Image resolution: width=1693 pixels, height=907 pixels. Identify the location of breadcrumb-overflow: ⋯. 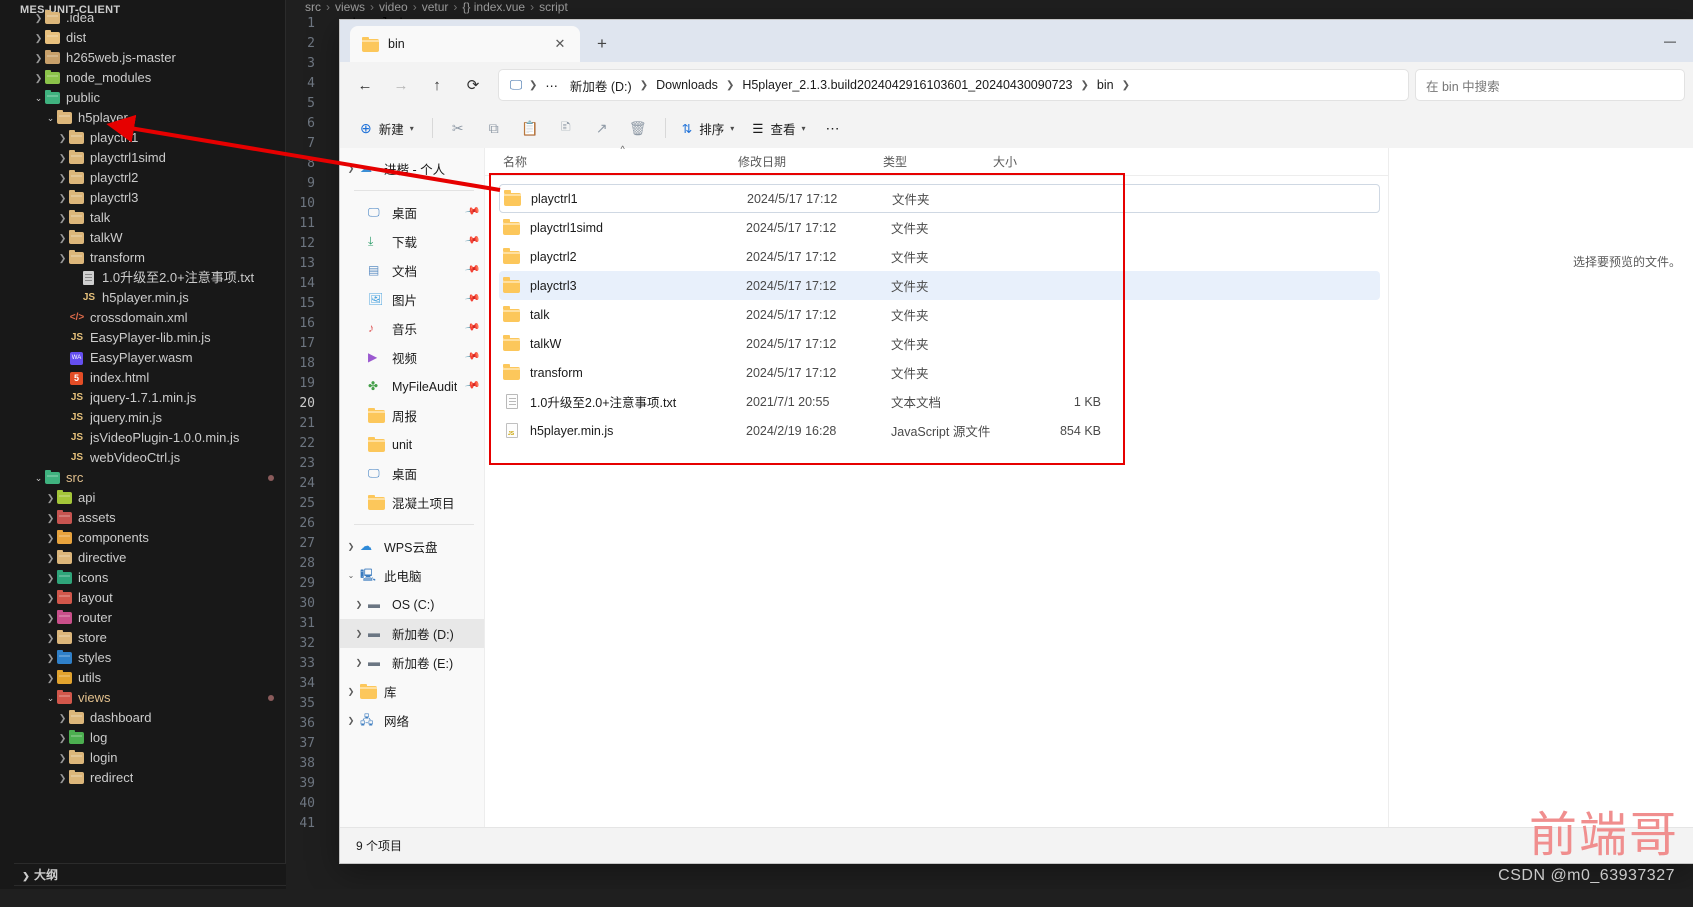
(551, 85).